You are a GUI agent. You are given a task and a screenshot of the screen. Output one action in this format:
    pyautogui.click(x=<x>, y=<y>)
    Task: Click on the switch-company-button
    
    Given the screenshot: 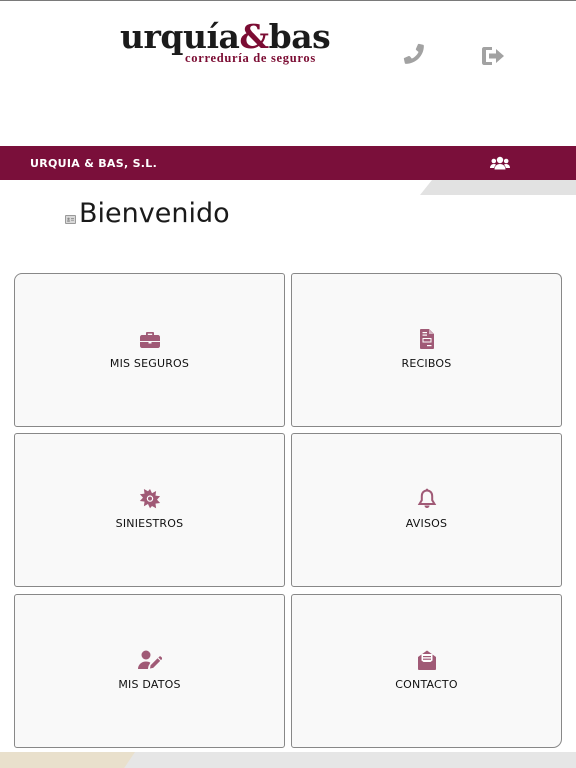 What is the action you would take?
    pyautogui.click(x=500, y=163)
    